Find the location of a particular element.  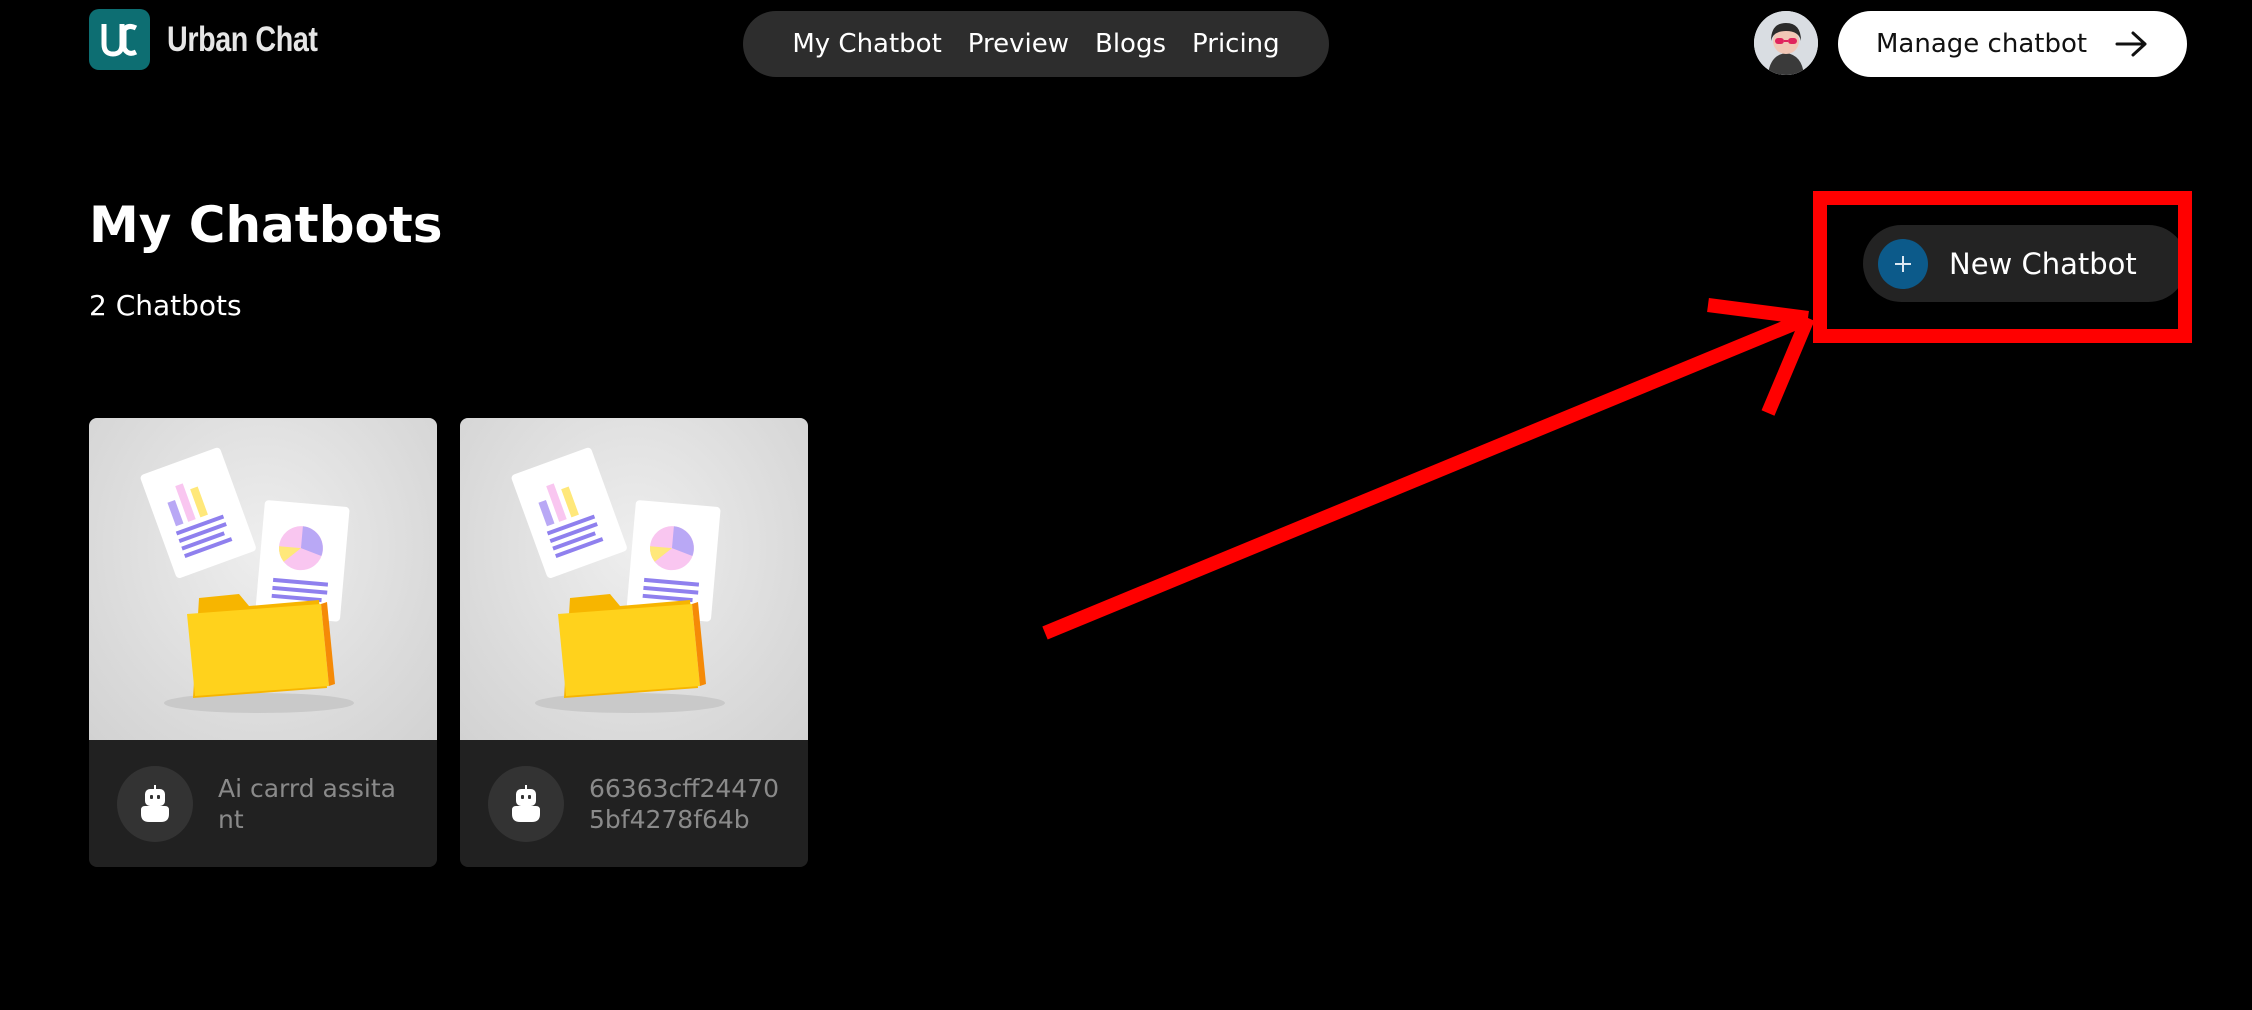

chatbot-card: 66363cff244705bf4278f64b is located at coordinates (634, 642).